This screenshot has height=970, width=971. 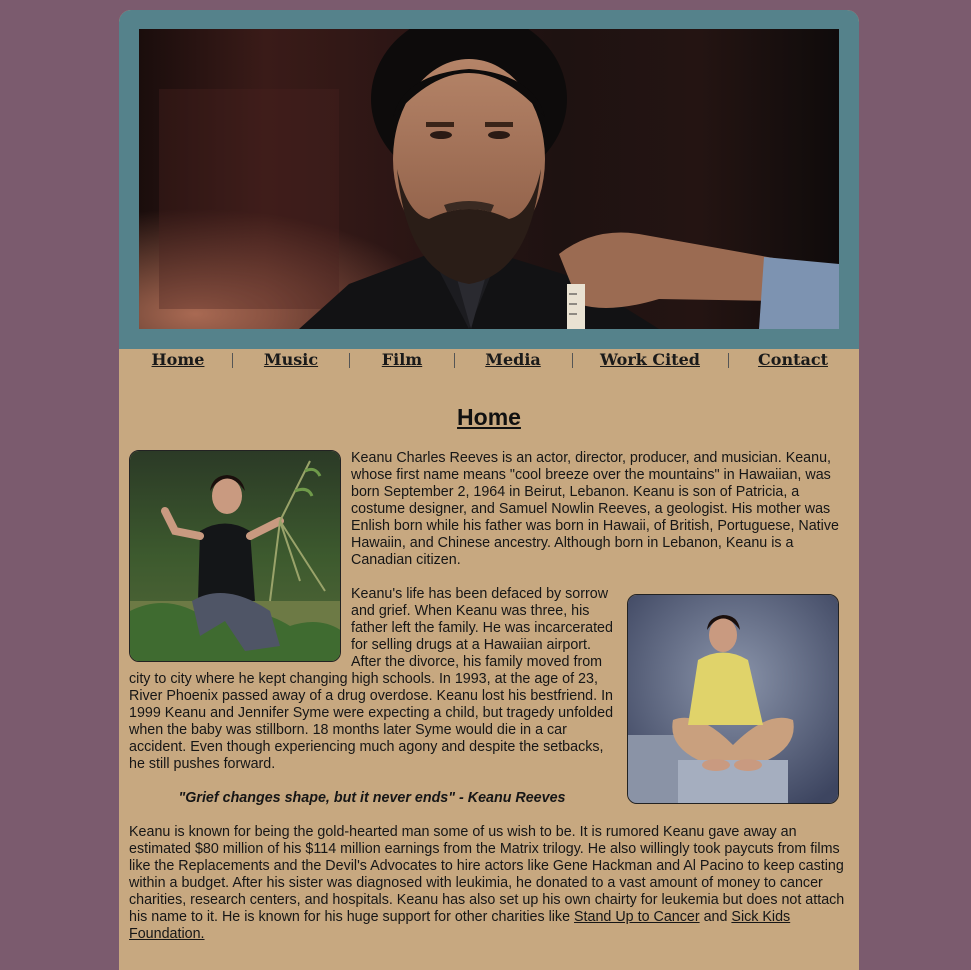 I want to click on nav-home-link: Home, so click(x=178, y=359).